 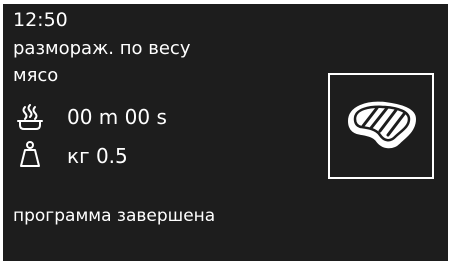 What do you see at coordinates (1, 130) in the screenshot?
I see `frame-border-left` at bounding box center [1, 130].